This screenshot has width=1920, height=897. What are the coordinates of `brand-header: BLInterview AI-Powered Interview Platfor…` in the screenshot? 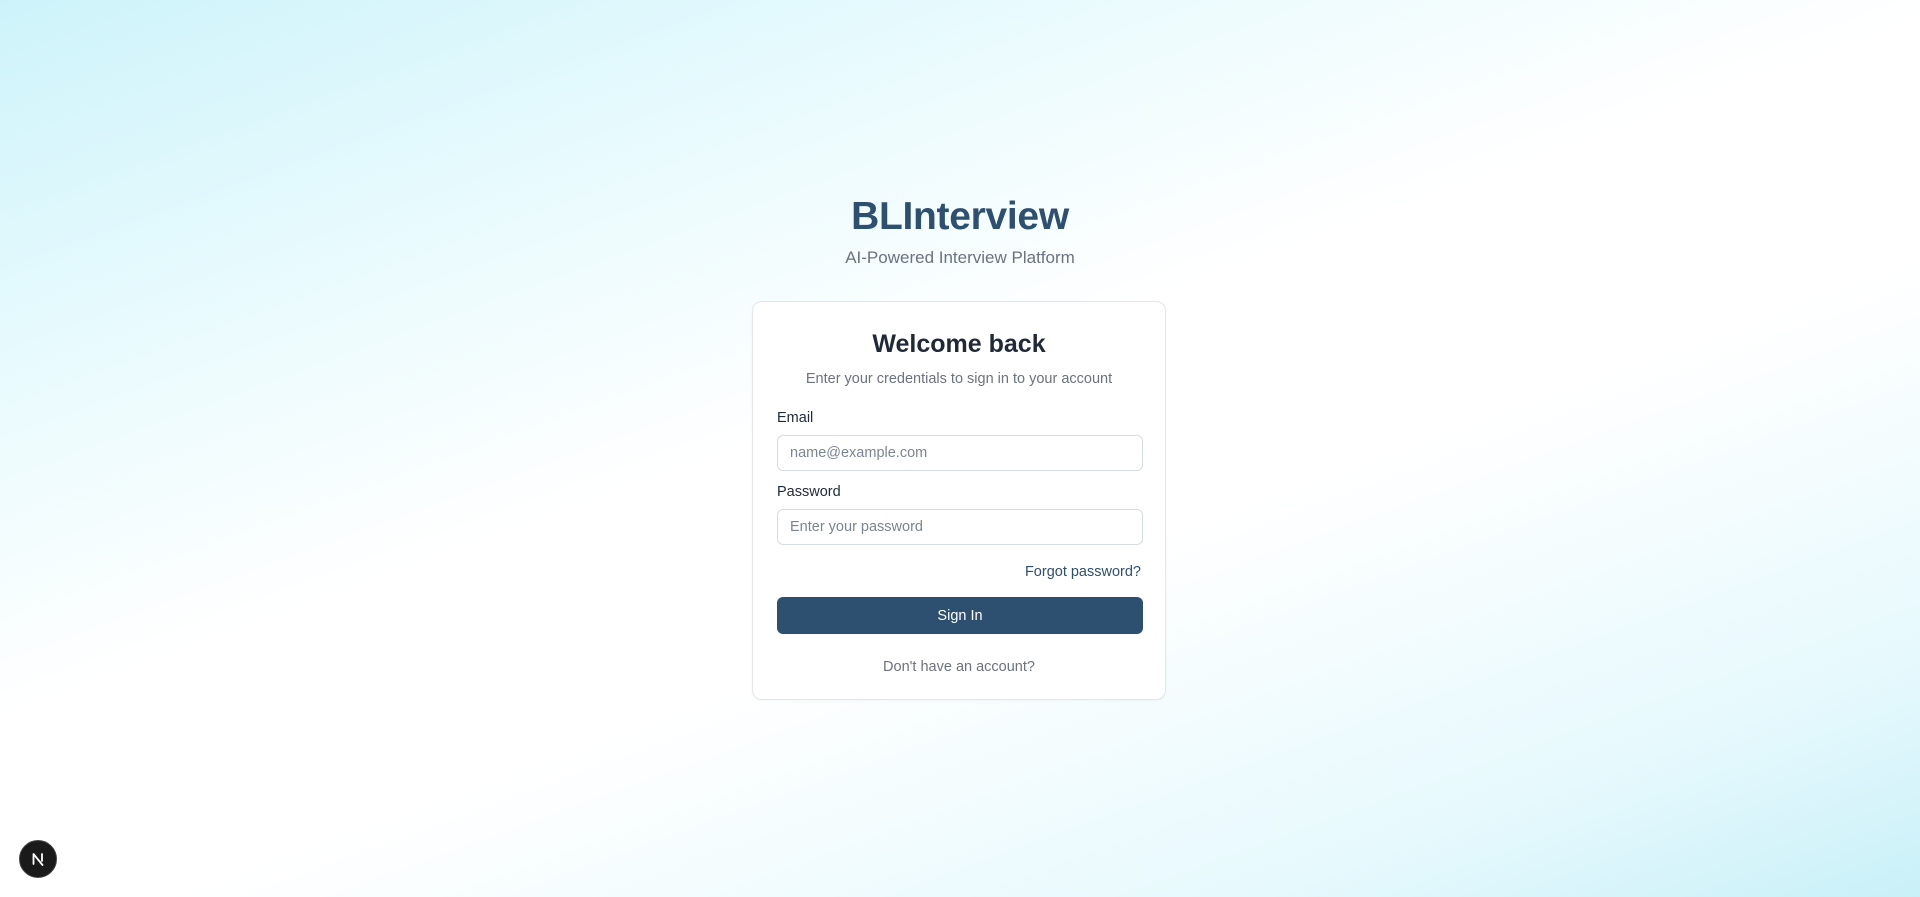 It's located at (960, 231).